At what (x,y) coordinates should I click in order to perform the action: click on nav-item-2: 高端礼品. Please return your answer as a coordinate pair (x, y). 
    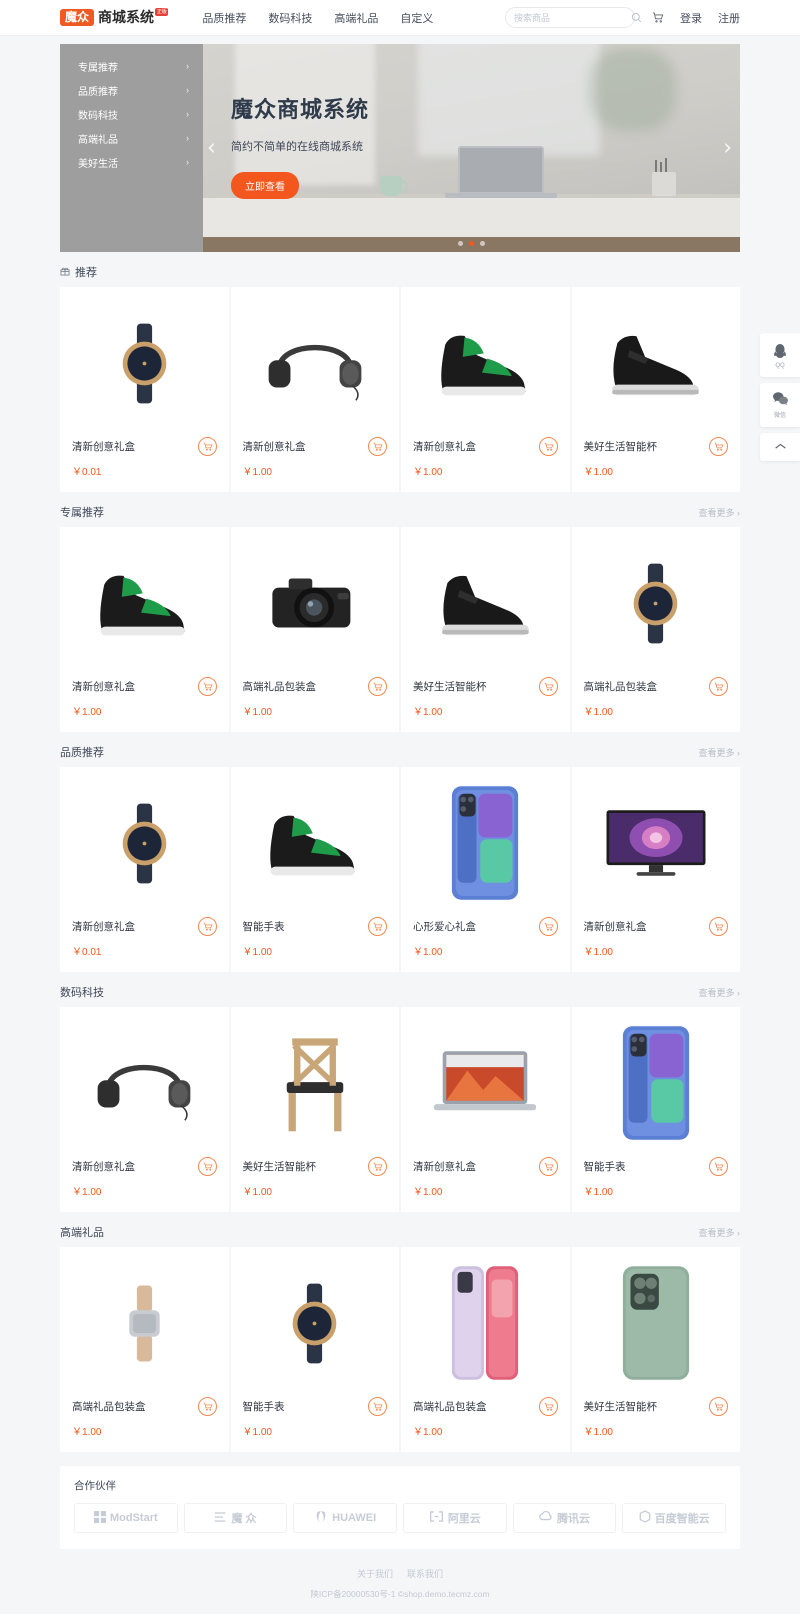
    Looking at the image, I should click on (356, 18).